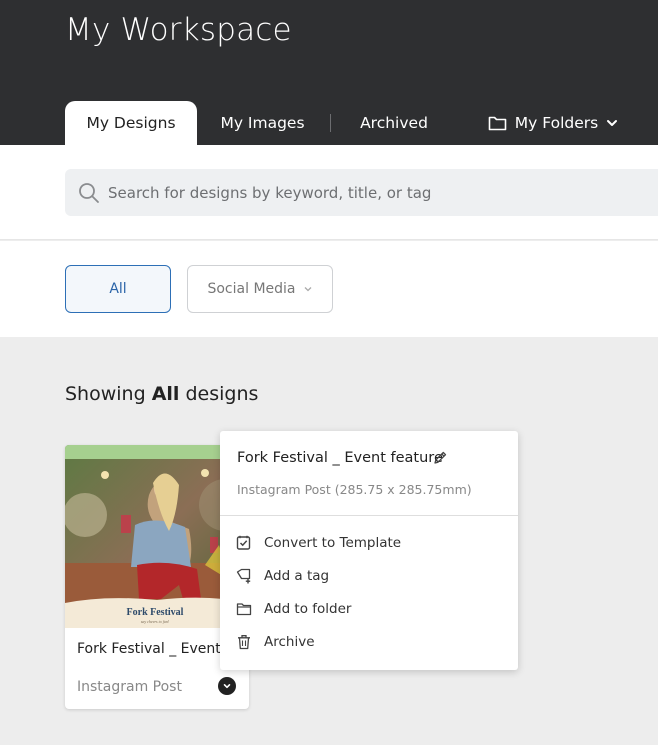 The image size is (658, 745). I want to click on tab-my-designs: My Designs, so click(131, 123).